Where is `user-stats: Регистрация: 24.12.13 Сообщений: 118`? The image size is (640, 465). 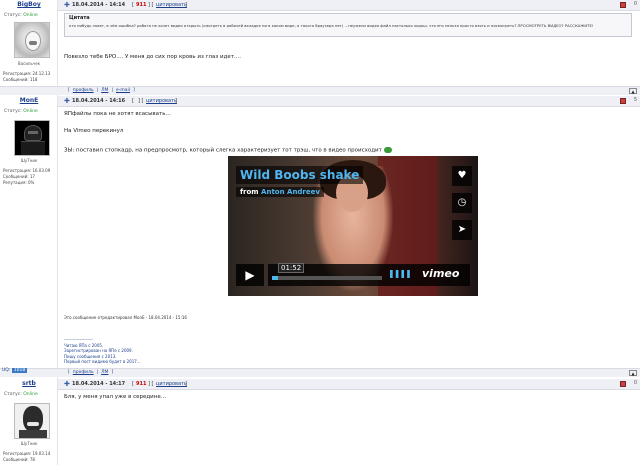 user-stats: Регистрация: 24.12.13 Сообщений: 118 is located at coordinates (26, 77).